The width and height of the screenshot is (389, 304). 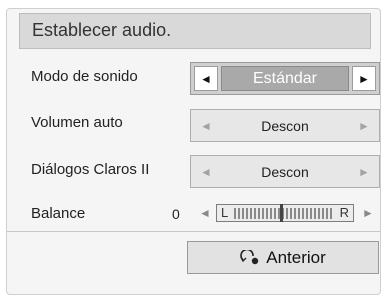 I want to click on previous-button-label: Anterior, so click(x=296, y=257).